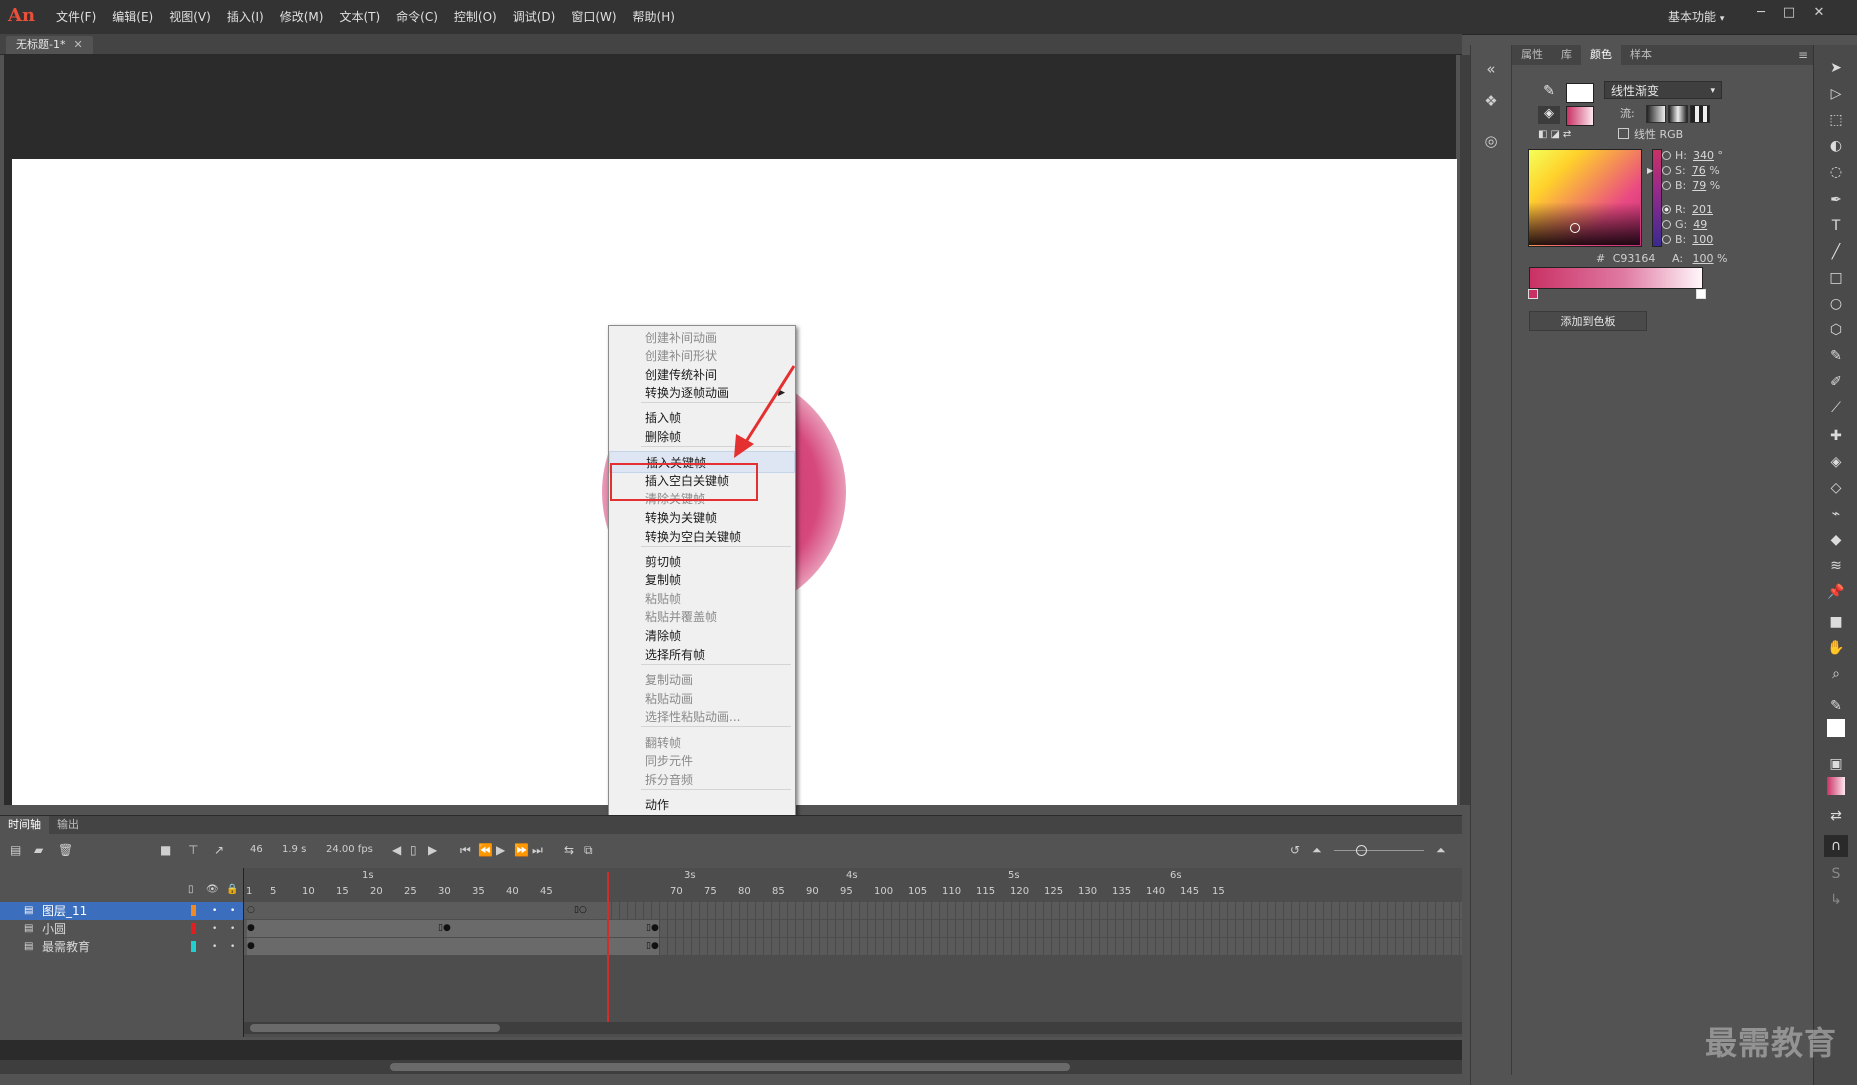 This screenshot has width=1857, height=1085. What do you see at coordinates (1663, 90) in the screenshot?
I see `gradient-type-select: 线性渐变 ▾` at bounding box center [1663, 90].